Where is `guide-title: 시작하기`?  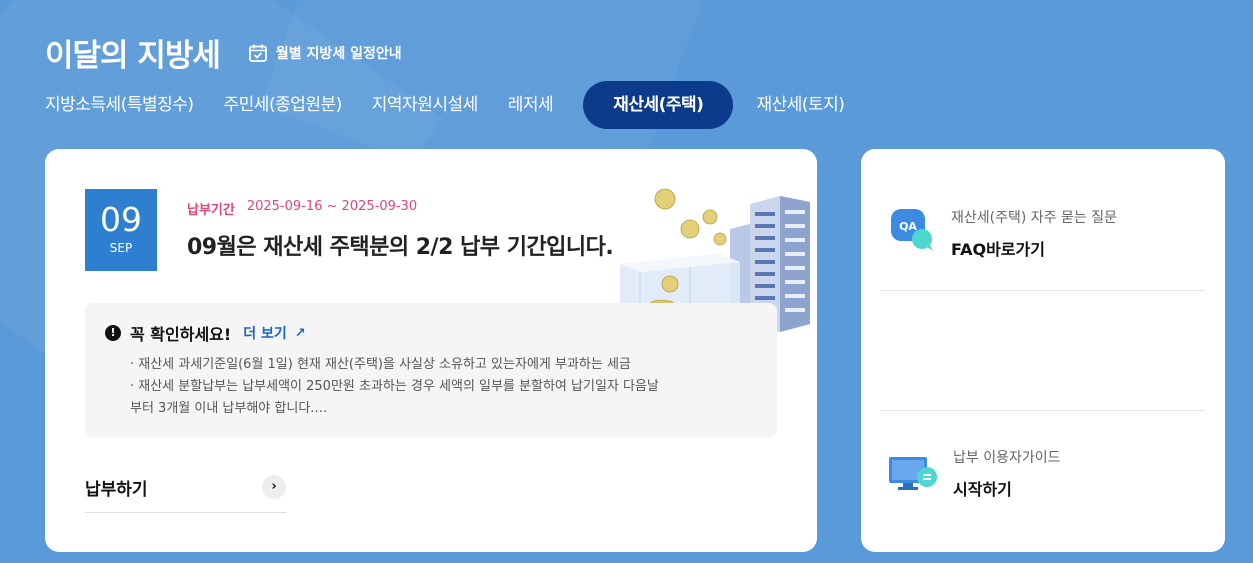 guide-title: 시작하기 is located at coordinates (982, 489).